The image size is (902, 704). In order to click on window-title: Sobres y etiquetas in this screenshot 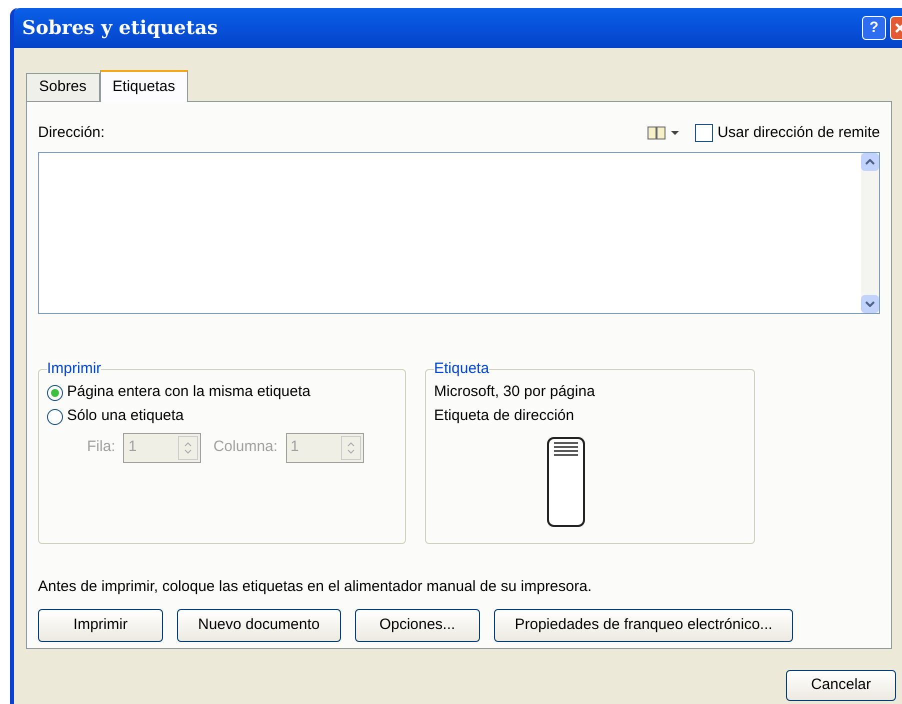, I will do `click(120, 28)`.